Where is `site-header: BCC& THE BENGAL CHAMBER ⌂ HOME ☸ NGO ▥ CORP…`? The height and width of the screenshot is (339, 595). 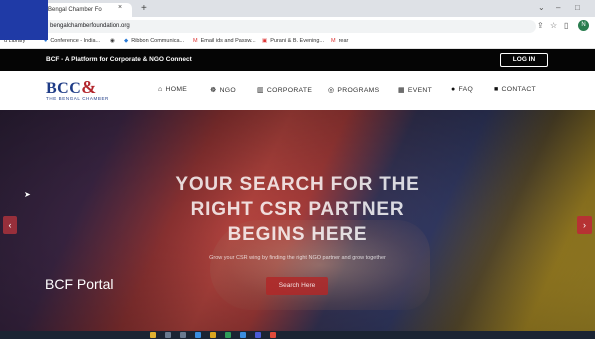 site-header: BCC& THE BENGAL CHAMBER ⌂ HOME ☸ NGO ▥ CORP… is located at coordinates (297, 90).